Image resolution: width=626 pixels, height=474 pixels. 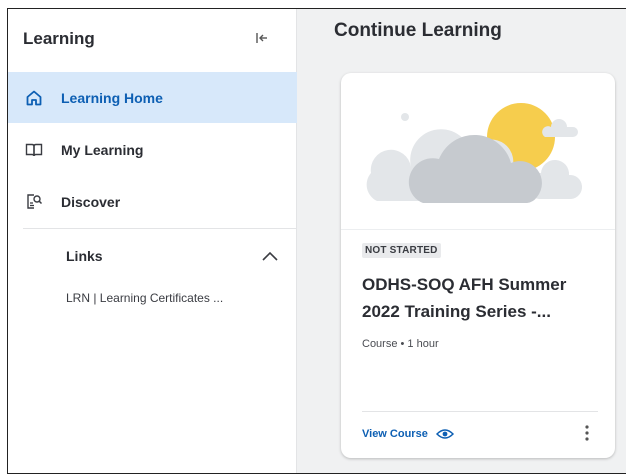 What do you see at coordinates (480, 411) in the screenshot?
I see `card-footer-divider` at bounding box center [480, 411].